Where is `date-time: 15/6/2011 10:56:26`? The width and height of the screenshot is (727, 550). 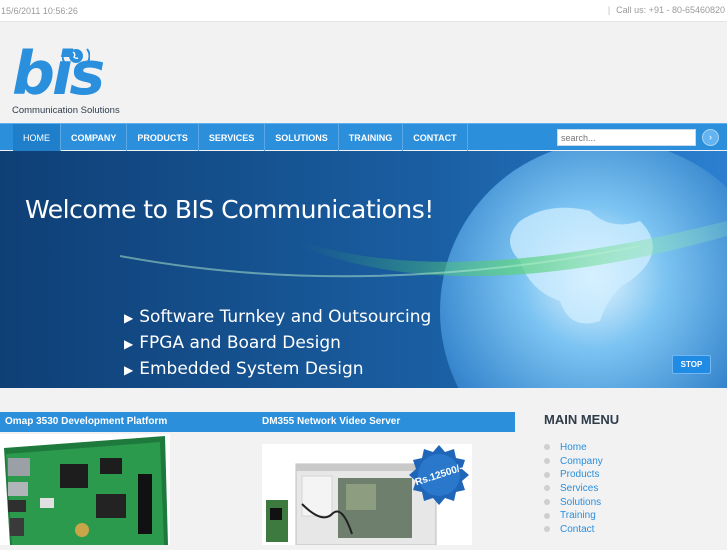 date-time: 15/6/2011 10:56:26 is located at coordinates (39, 11).